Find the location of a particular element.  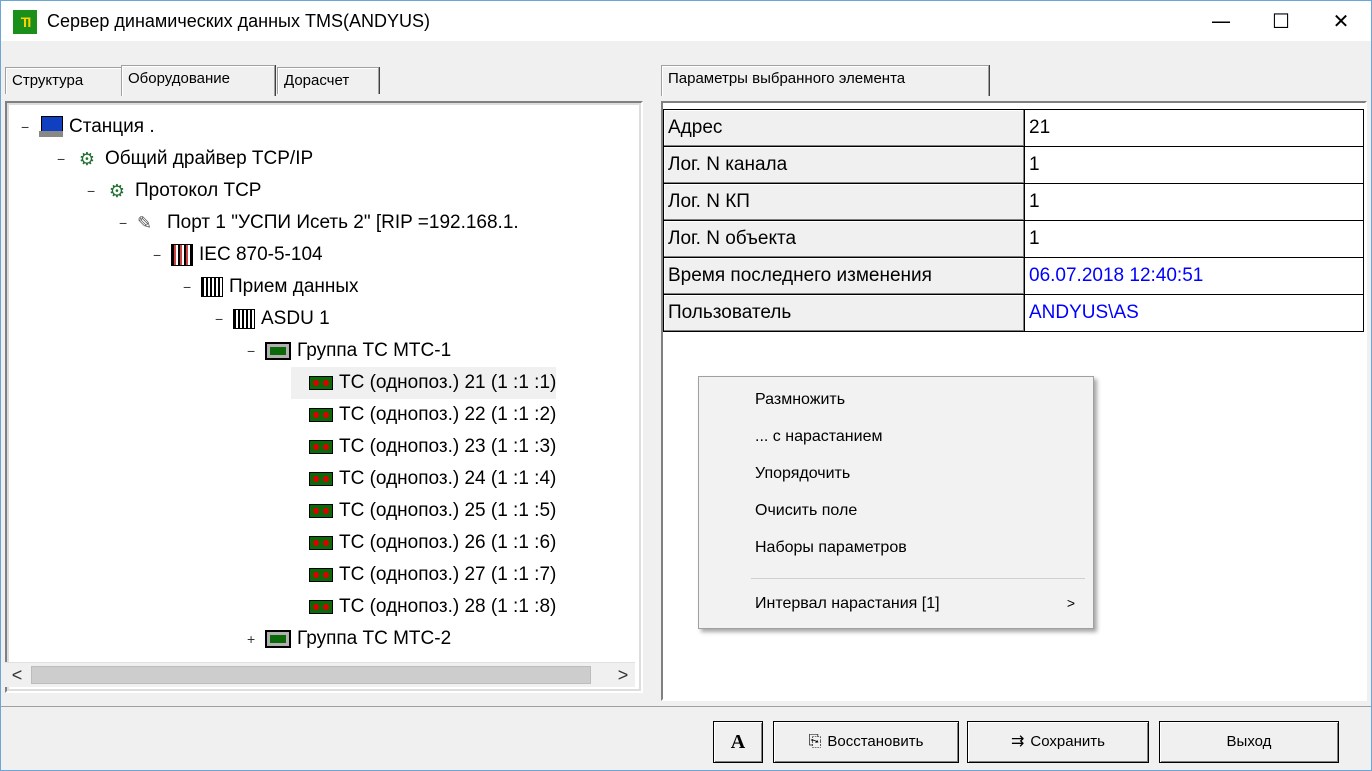

tree-node: ТС (однопоз.) 22 (1 :1 :2) is located at coordinates (423, 415).